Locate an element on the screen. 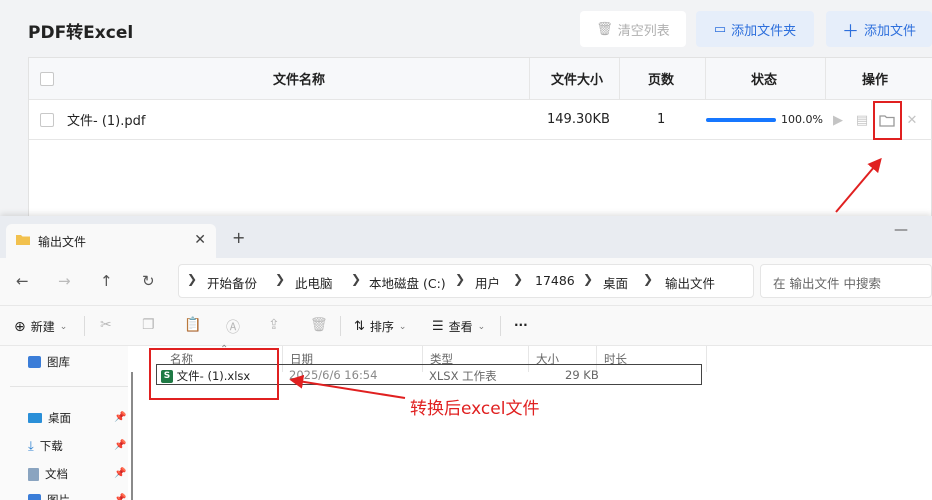 This screenshot has width=932, height=500. nav-gallery: 图库 is located at coordinates (49, 362).